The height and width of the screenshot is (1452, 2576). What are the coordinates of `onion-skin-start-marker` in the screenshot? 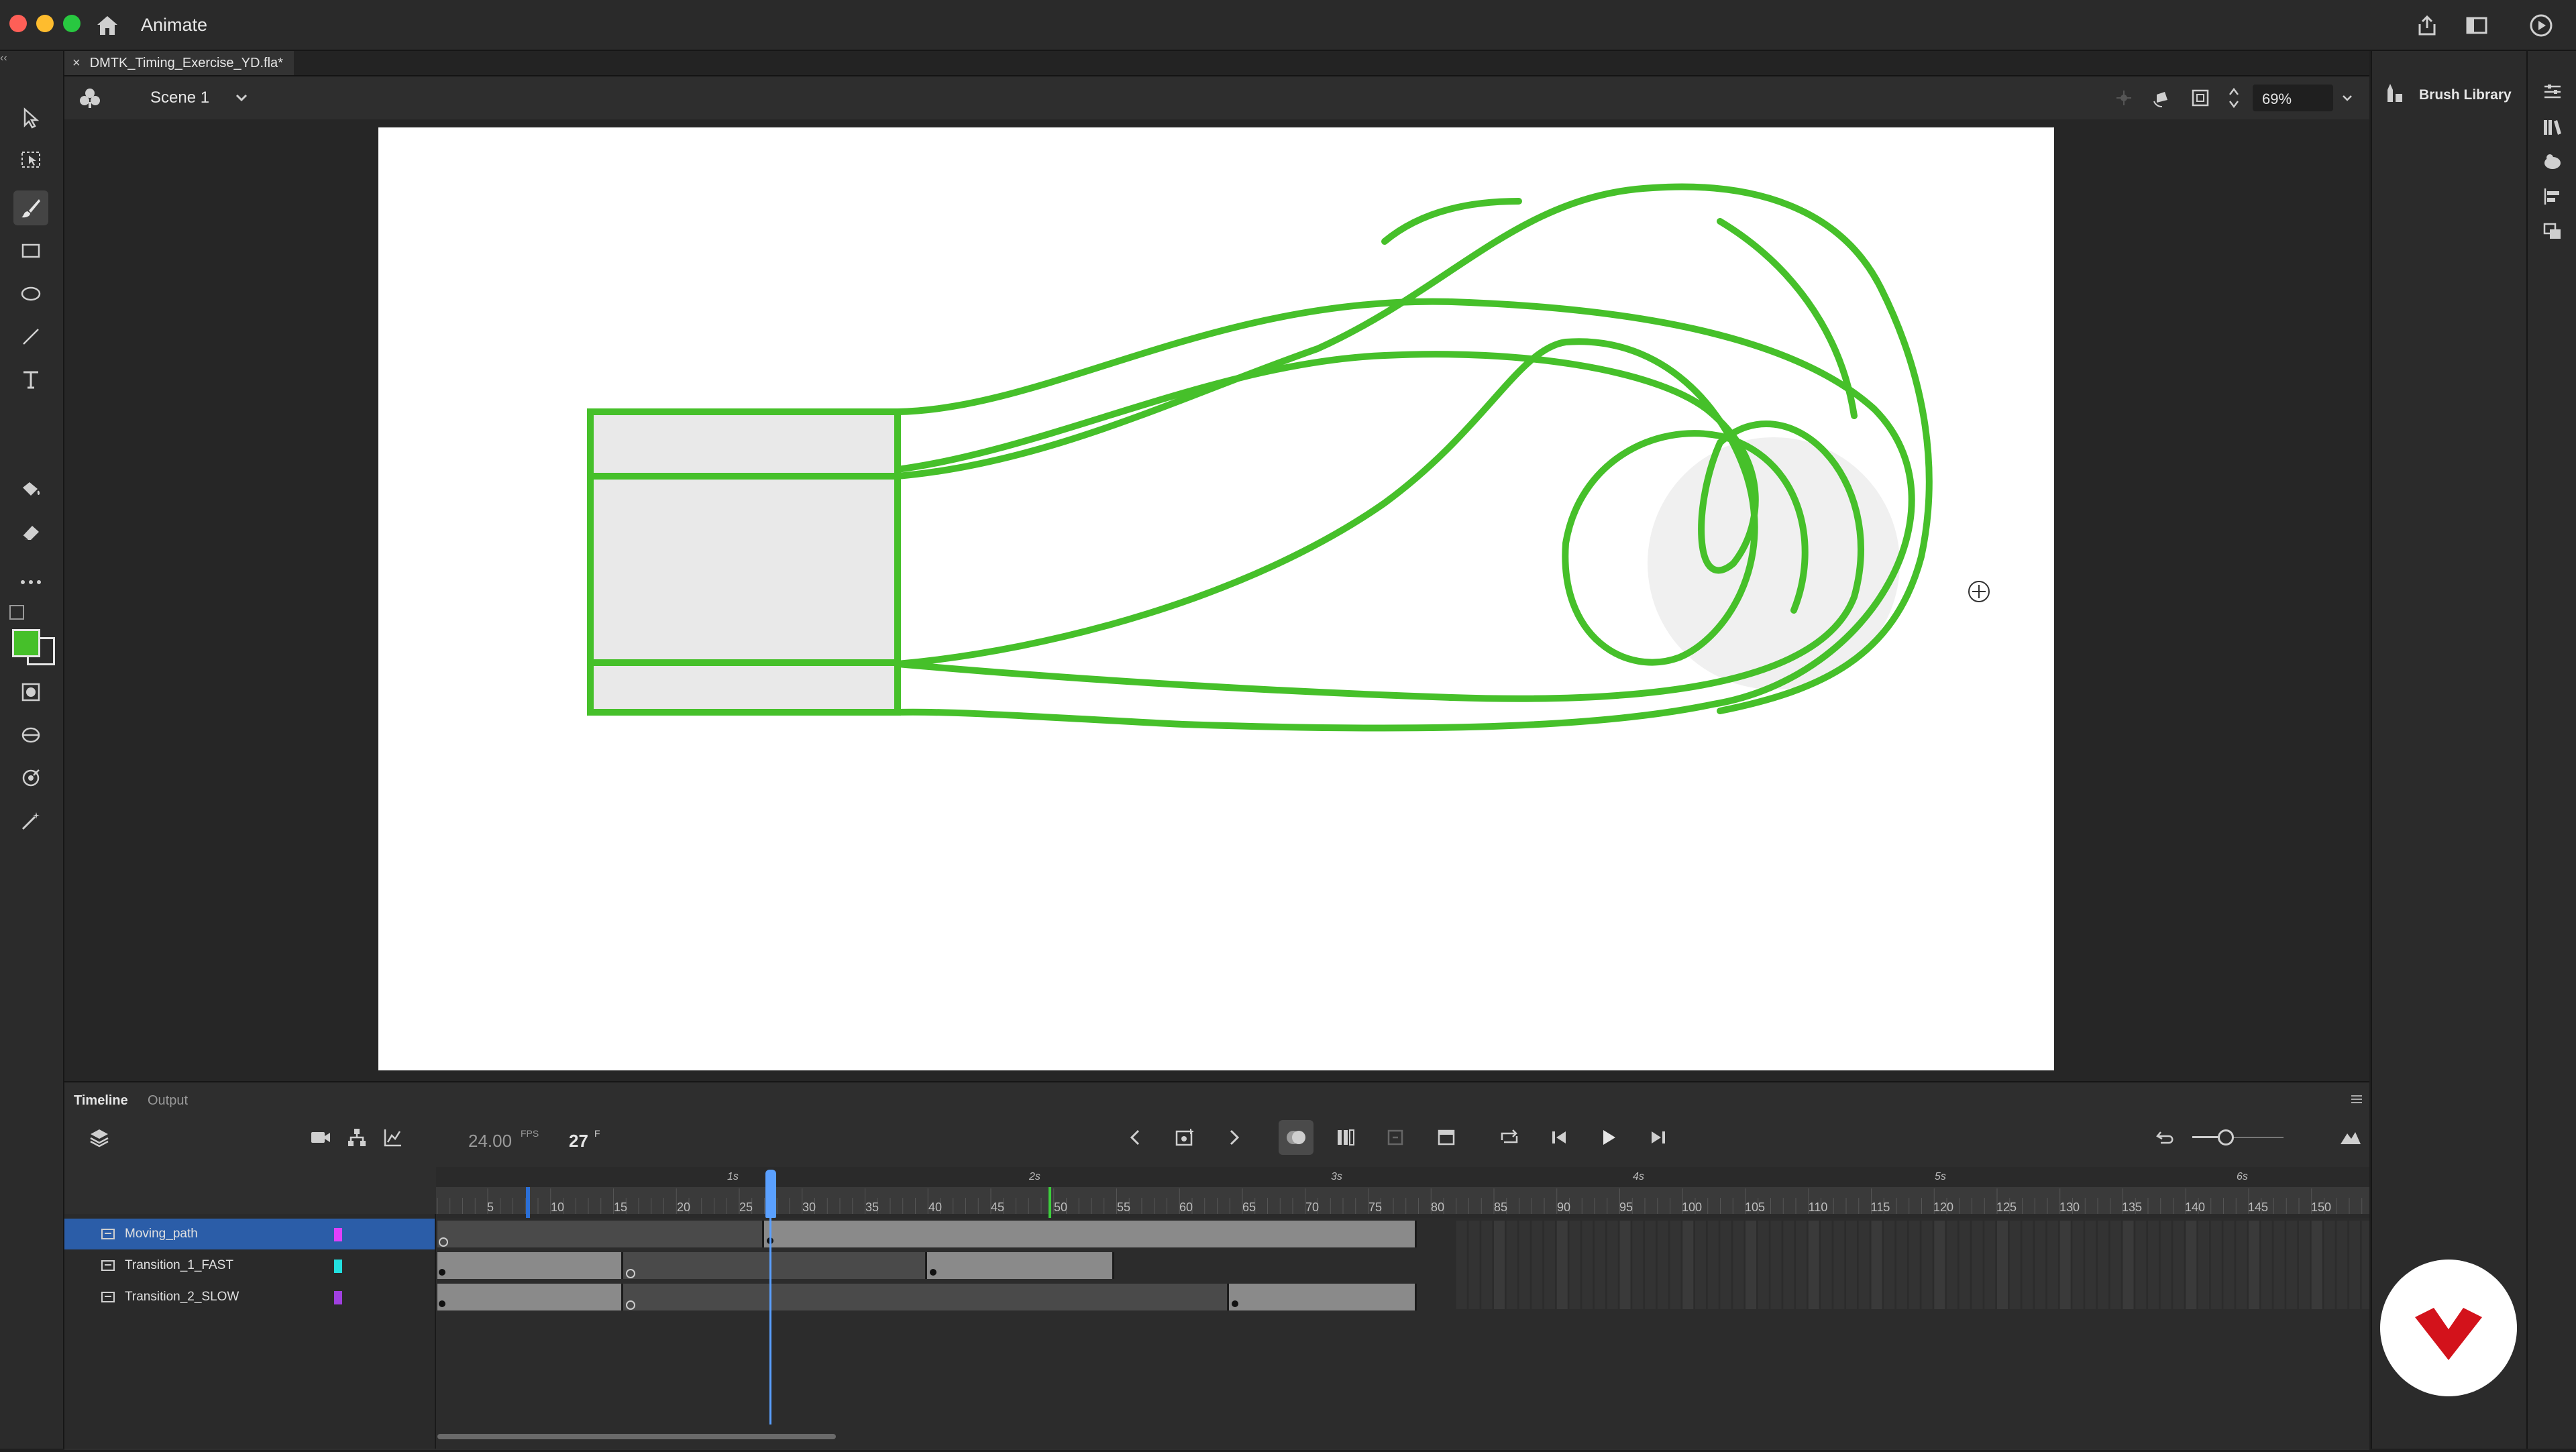 It's located at (528, 1202).